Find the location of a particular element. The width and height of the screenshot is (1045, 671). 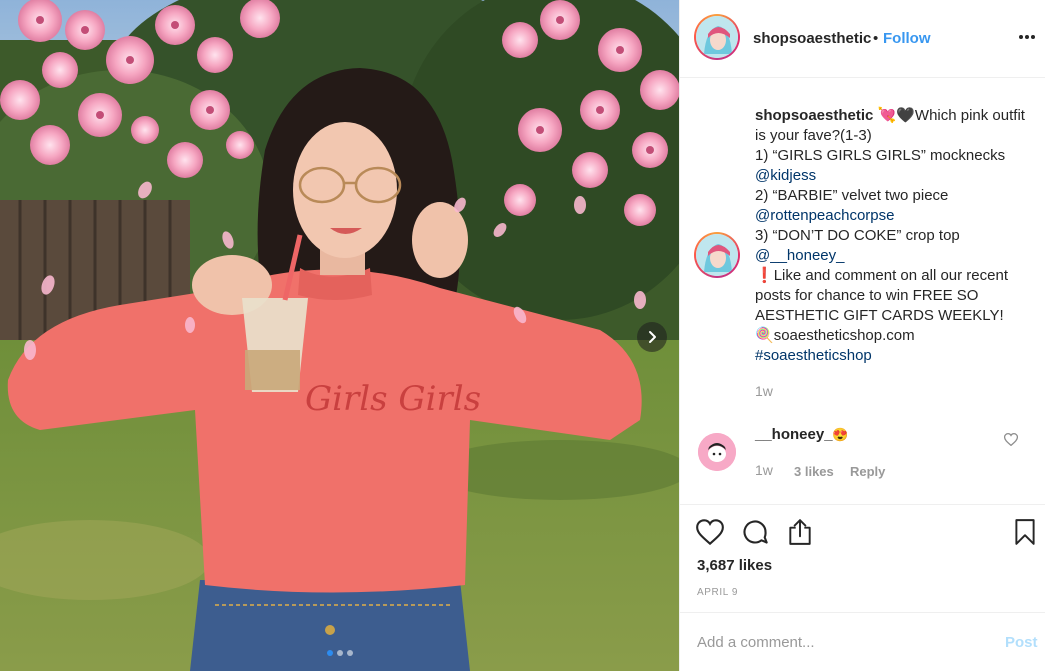

bookmark-icon is located at coordinates (1025, 532).